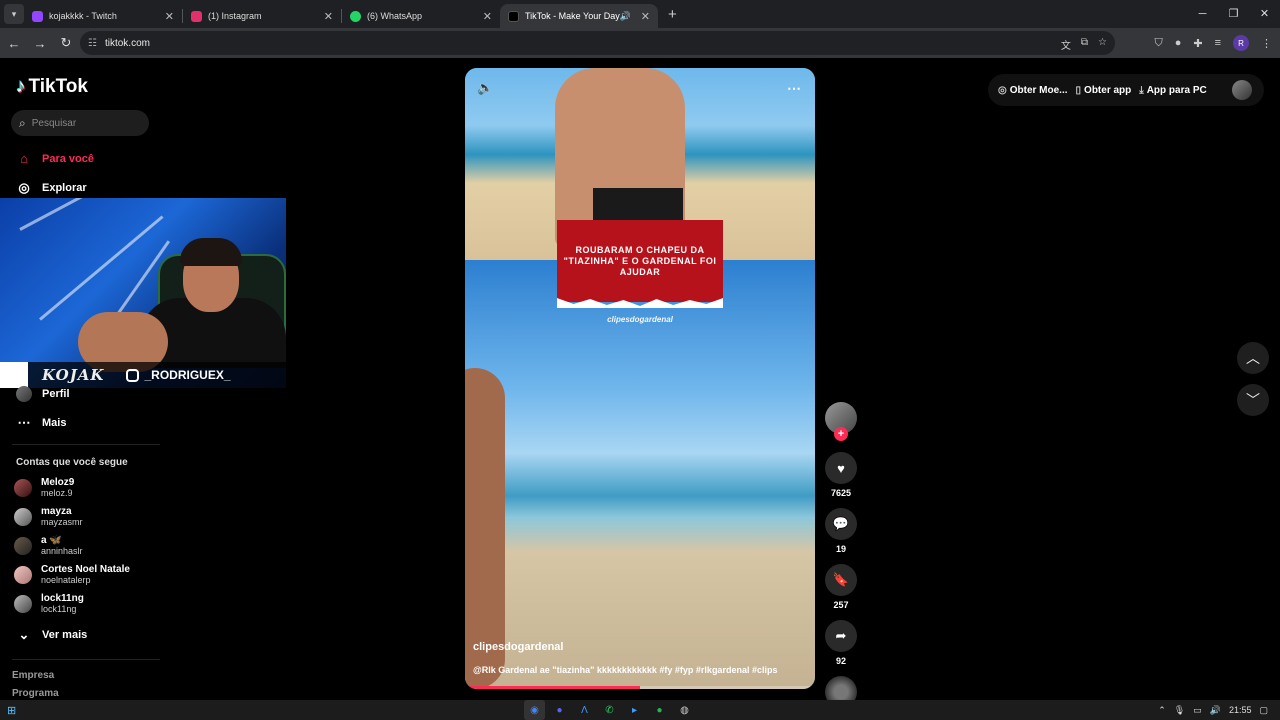  What do you see at coordinates (1066, 44) in the screenshot?
I see `translate-icon: 文` at bounding box center [1066, 44].